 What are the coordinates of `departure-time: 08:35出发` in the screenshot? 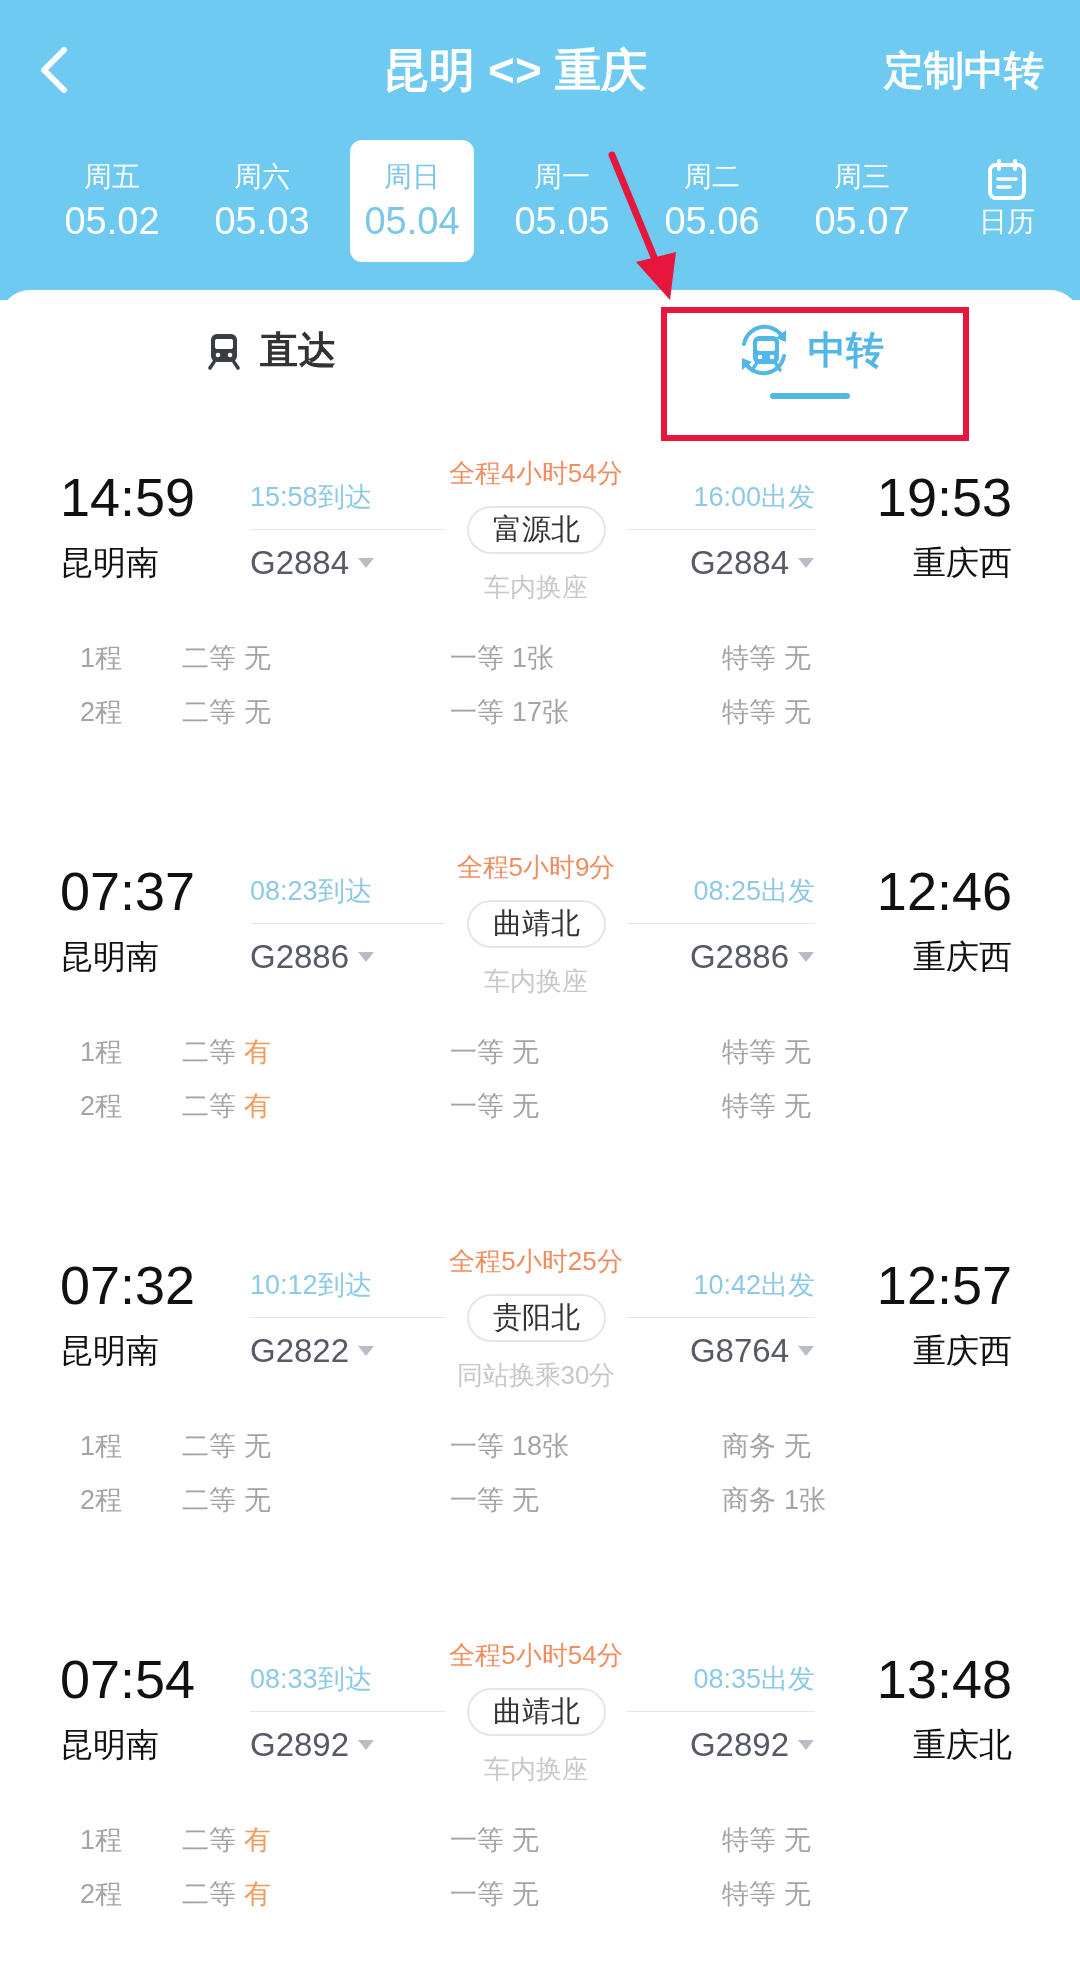 It's located at (754, 1679).